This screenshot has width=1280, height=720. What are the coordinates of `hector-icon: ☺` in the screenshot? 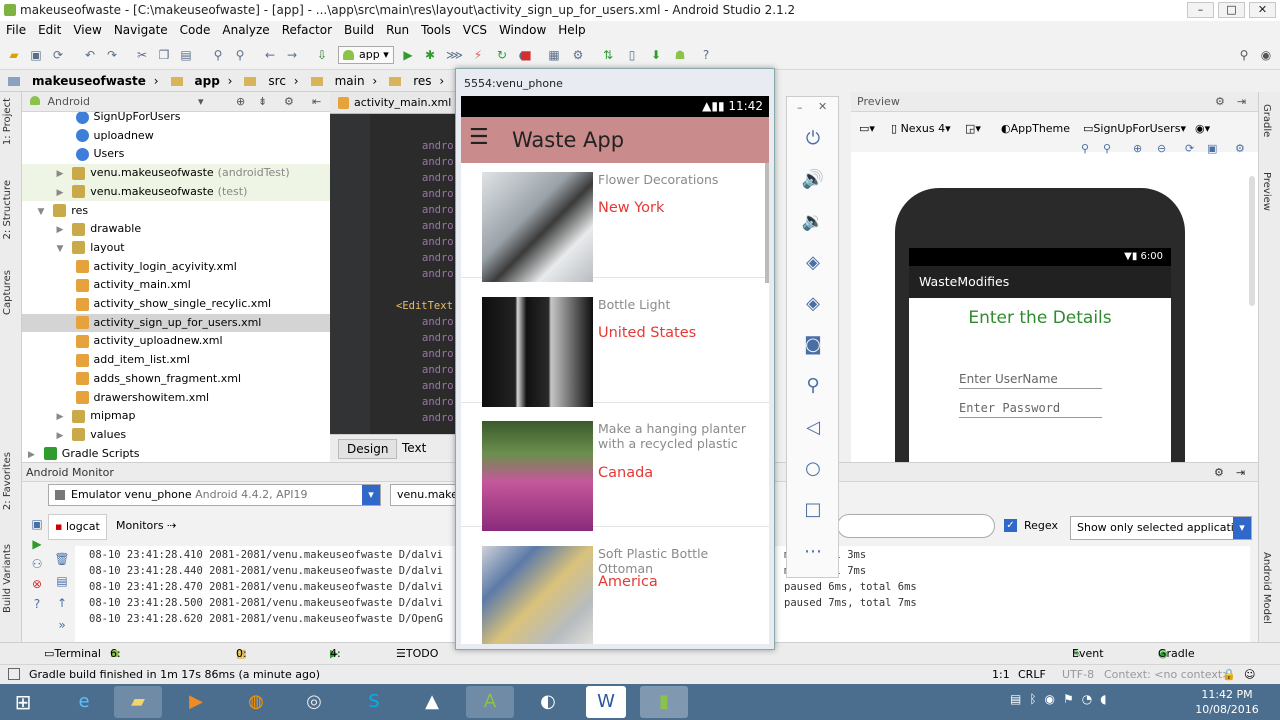 It's located at (1249, 675).